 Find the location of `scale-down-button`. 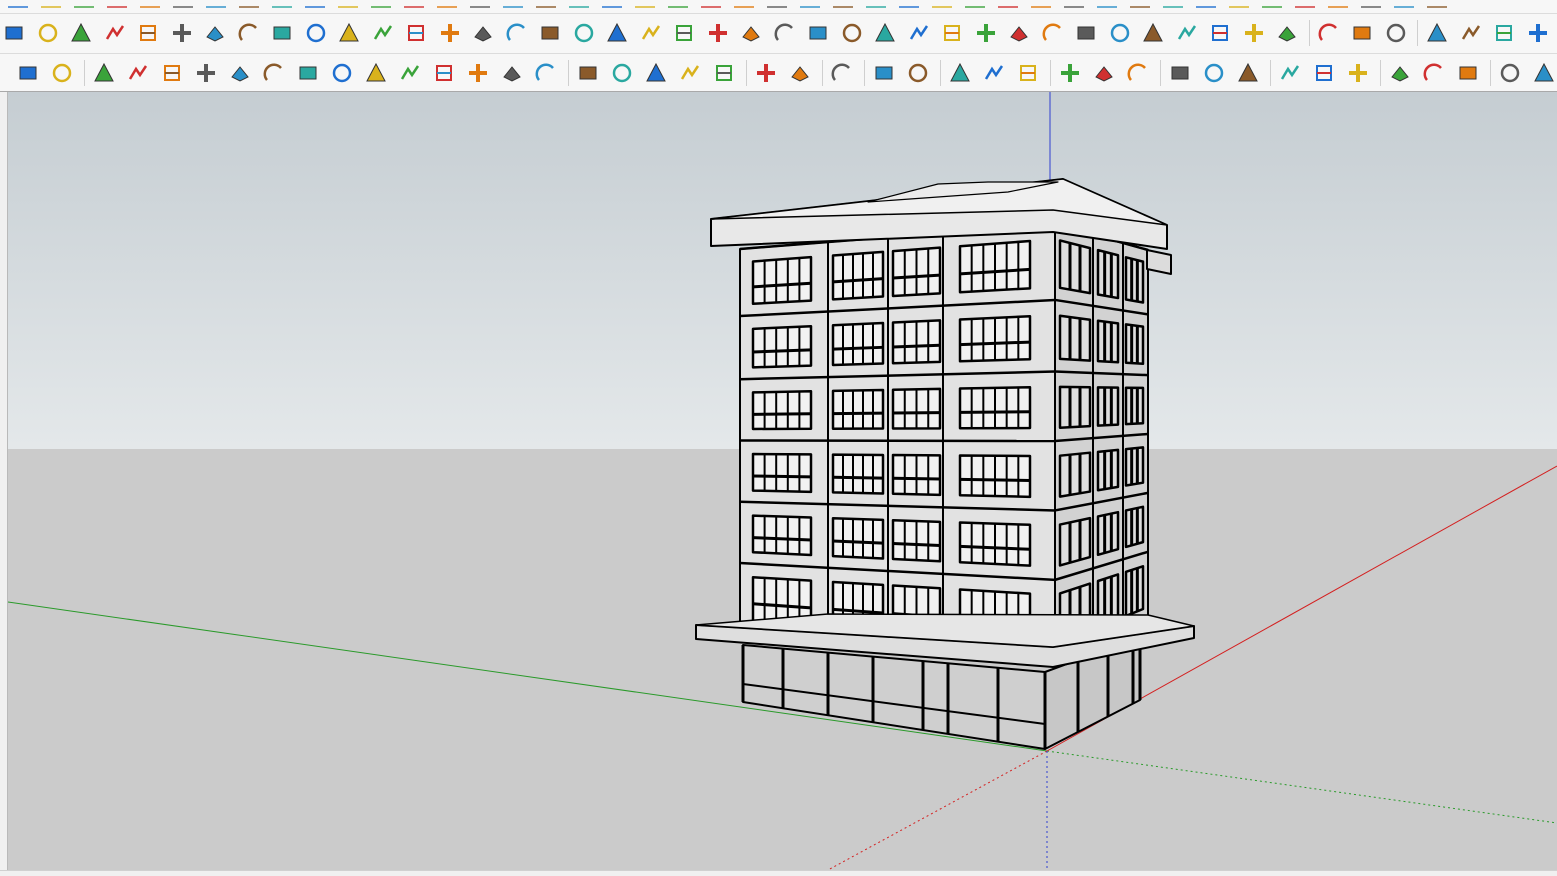

scale-down-button is located at coordinates (918, 73).